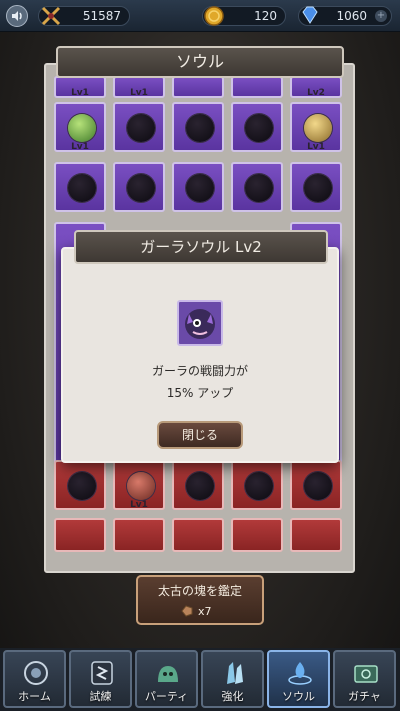 The image size is (400, 711). Describe the element at coordinates (51, 16) in the screenshot. I see `crossed-swords-icon` at that location.